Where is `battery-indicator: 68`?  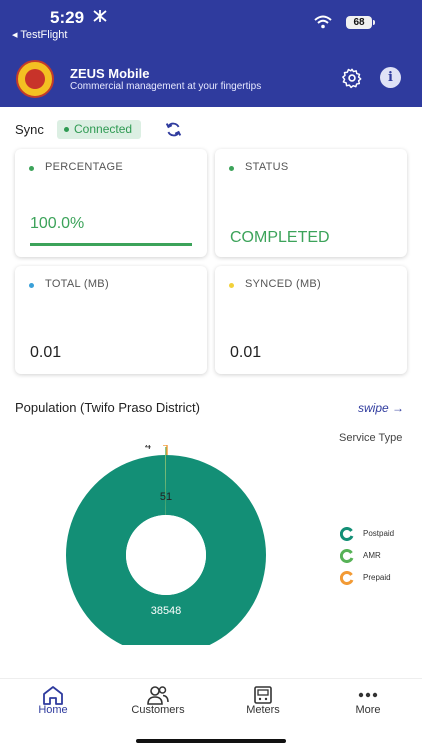
battery-indicator: 68 is located at coordinates (359, 22).